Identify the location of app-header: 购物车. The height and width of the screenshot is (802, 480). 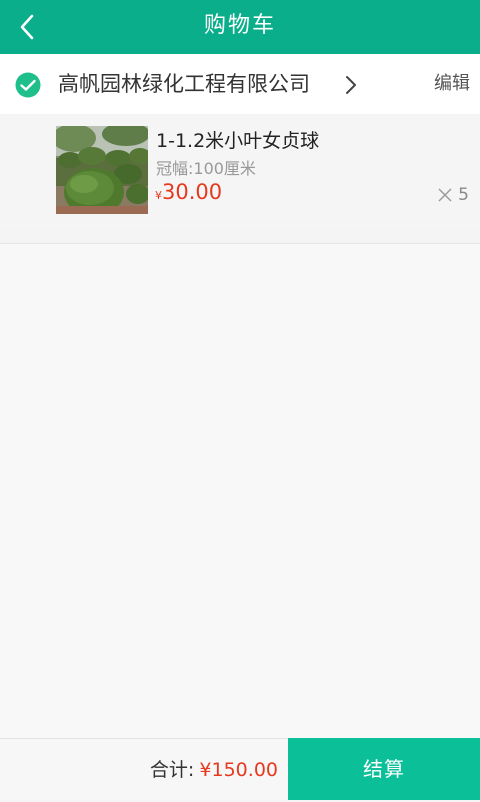
(240, 27).